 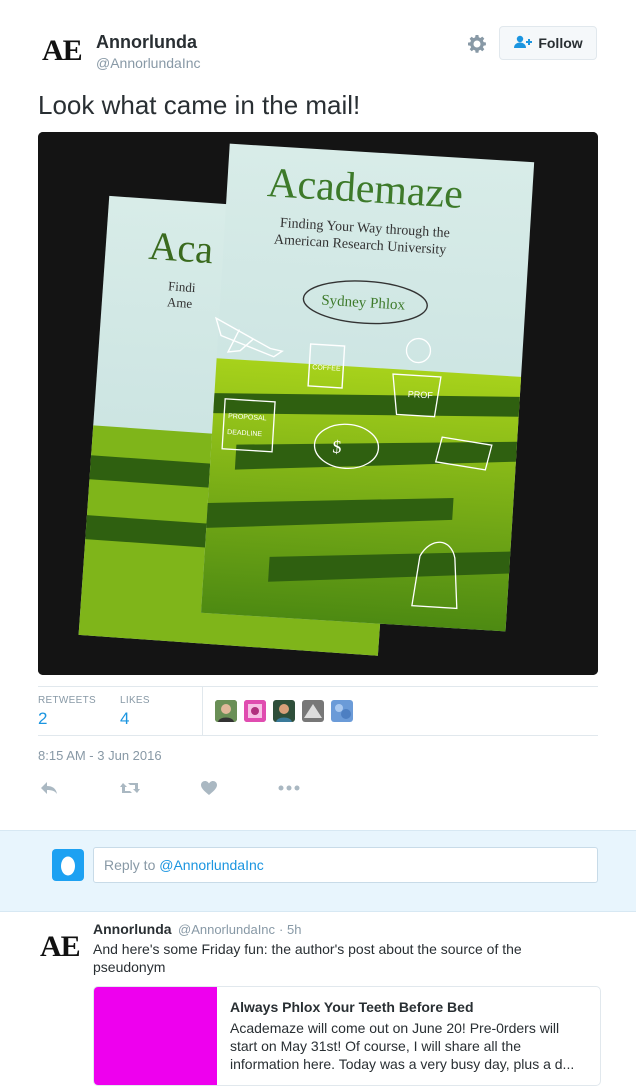 What do you see at coordinates (148, 63) in the screenshot?
I see `author-handle: @AnnorlundaInc` at bounding box center [148, 63].